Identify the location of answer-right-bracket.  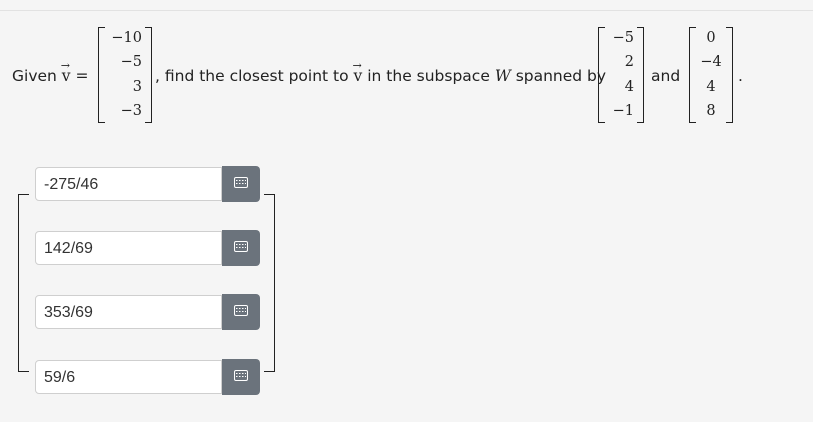
(269, 283).